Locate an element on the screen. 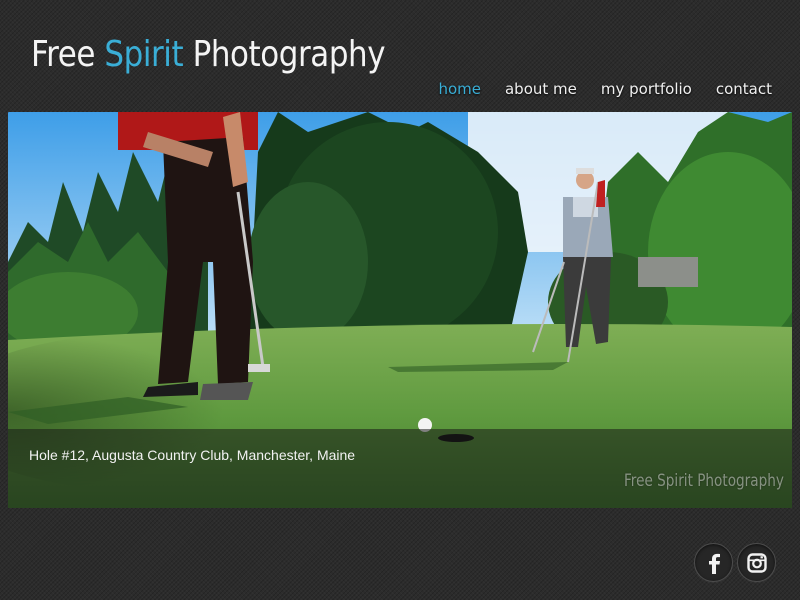  instagram-icon is located at coordinates (756, 562).